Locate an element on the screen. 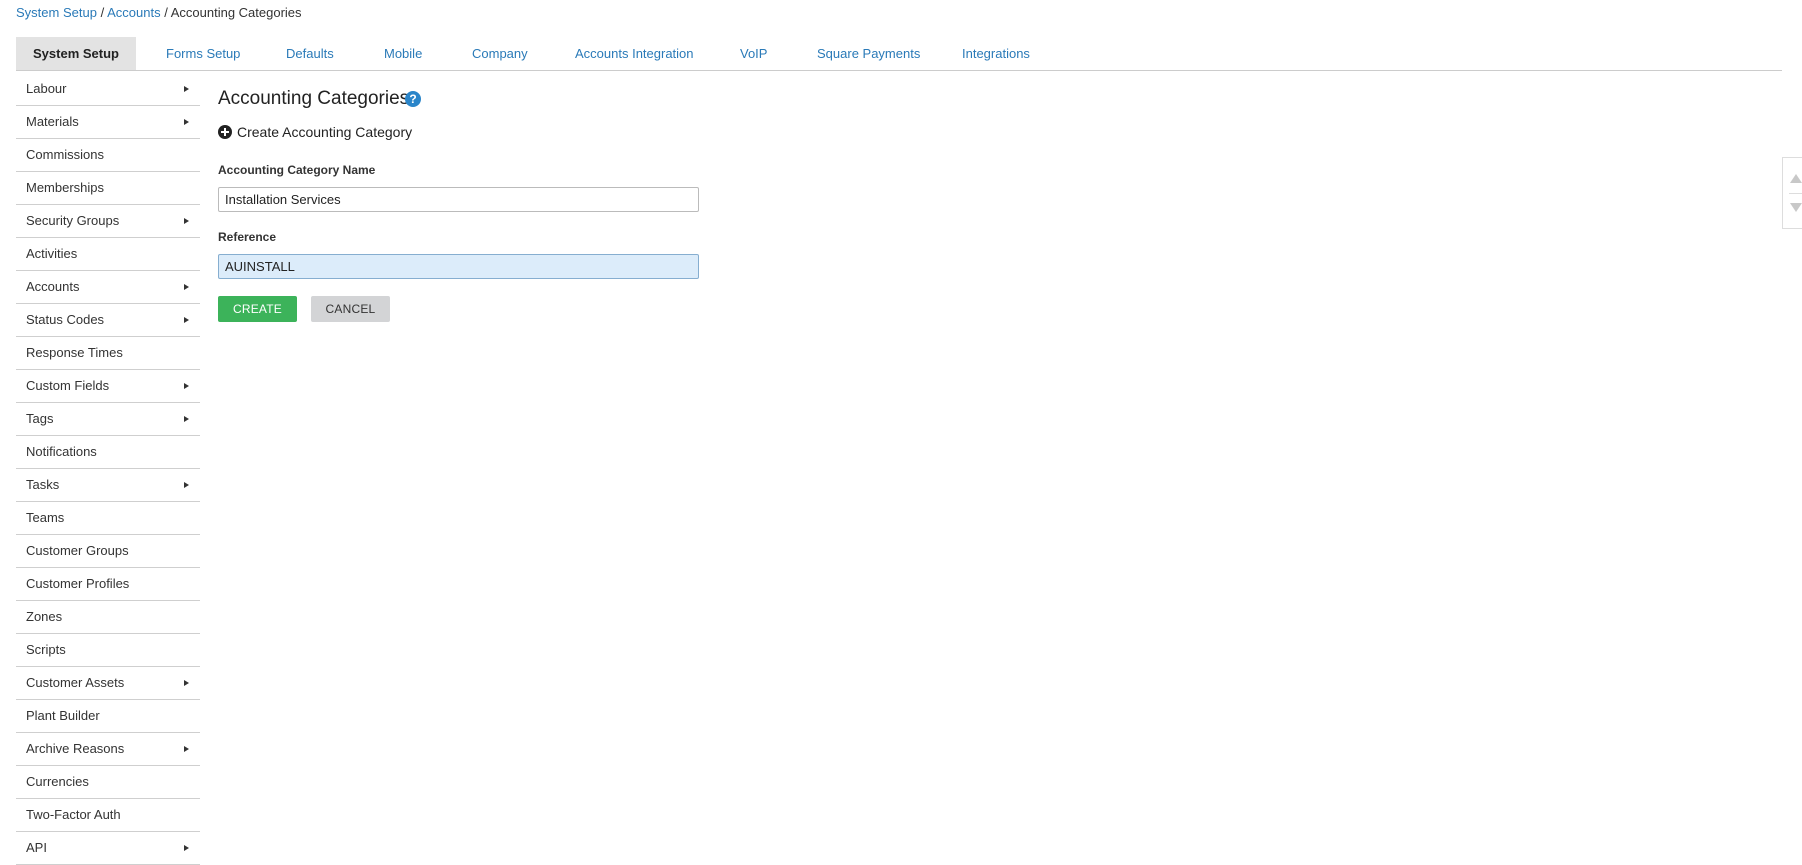 This screenshot has height=865, width=1802. scroll-down-arrow-icon is located at coordinates (1796, 207).